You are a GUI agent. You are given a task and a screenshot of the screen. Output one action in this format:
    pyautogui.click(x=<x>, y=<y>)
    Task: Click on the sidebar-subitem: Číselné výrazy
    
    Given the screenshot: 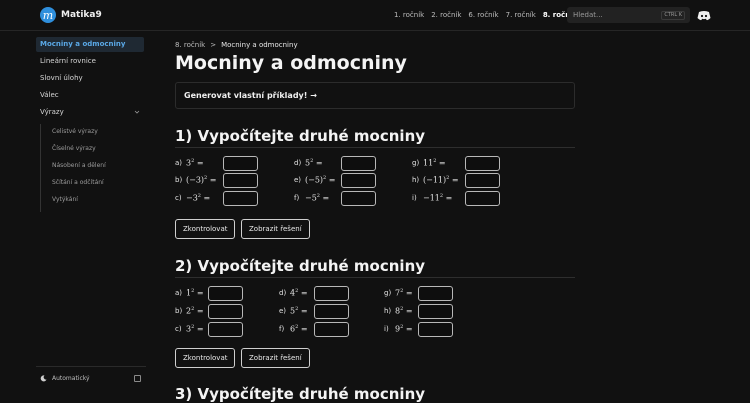 What is the action you would take?
    pyautogui.click(x=74, y=149)
    